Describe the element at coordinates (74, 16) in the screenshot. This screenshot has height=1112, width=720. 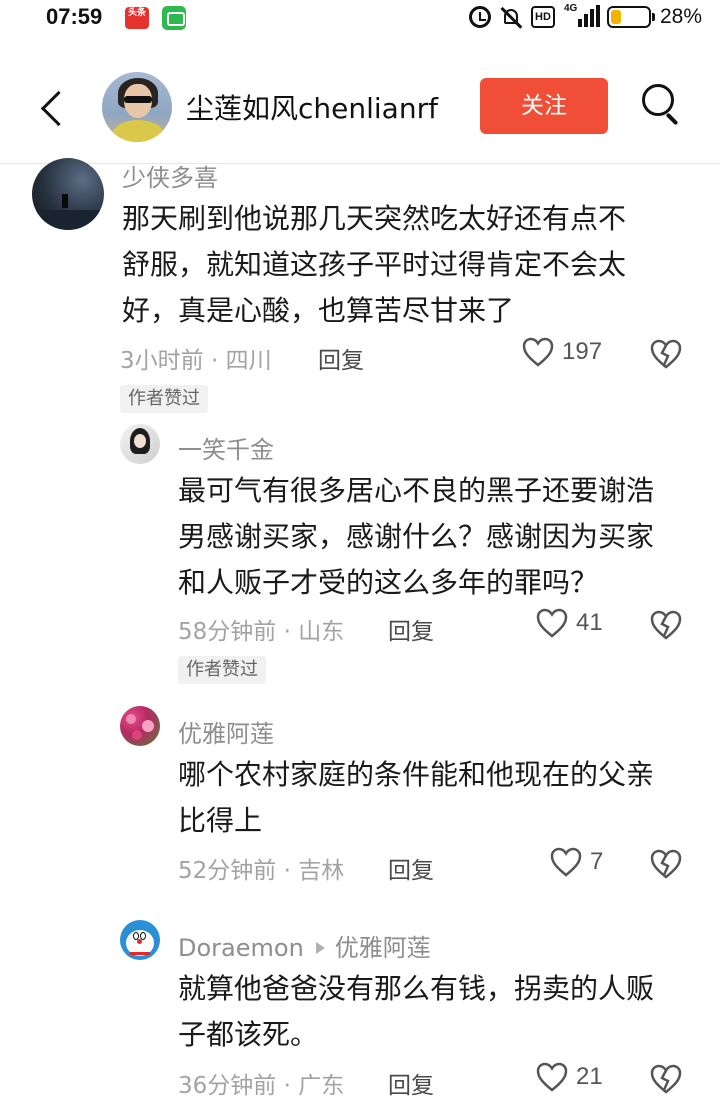
I see `status-time: 07:59` at that location.